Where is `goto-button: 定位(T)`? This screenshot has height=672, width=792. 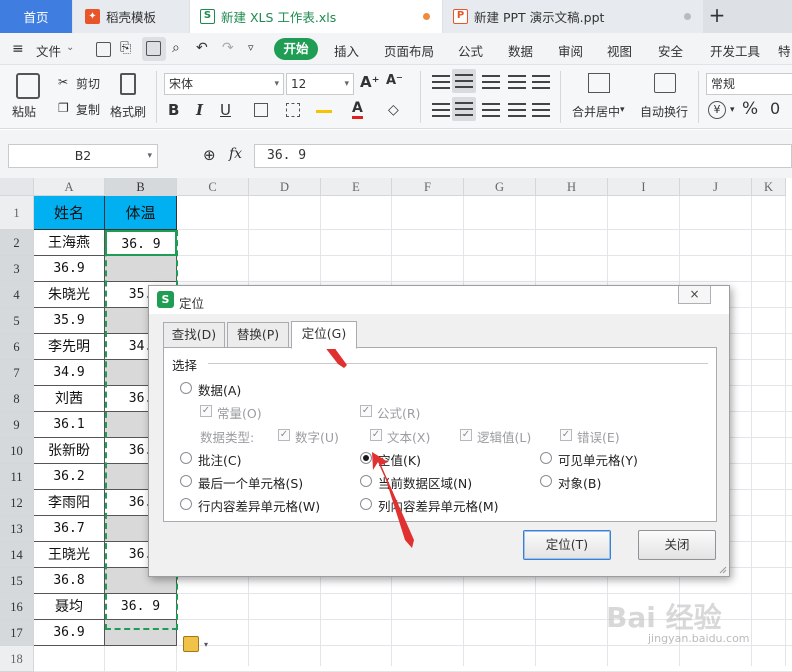 goto-button: 定位(T) is located at coordinates (567, 545).